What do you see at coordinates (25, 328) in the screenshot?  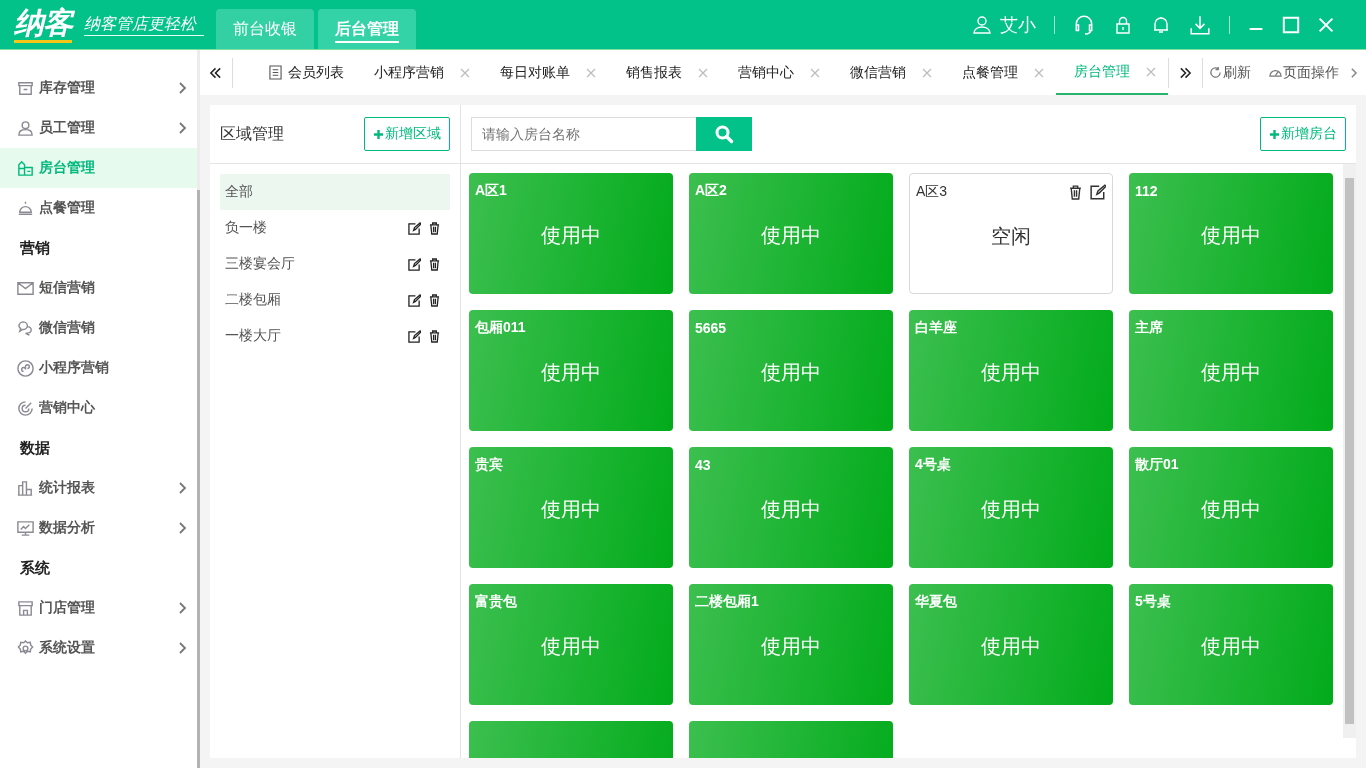 I see `chat-icon` at bounding box center [25, 328].